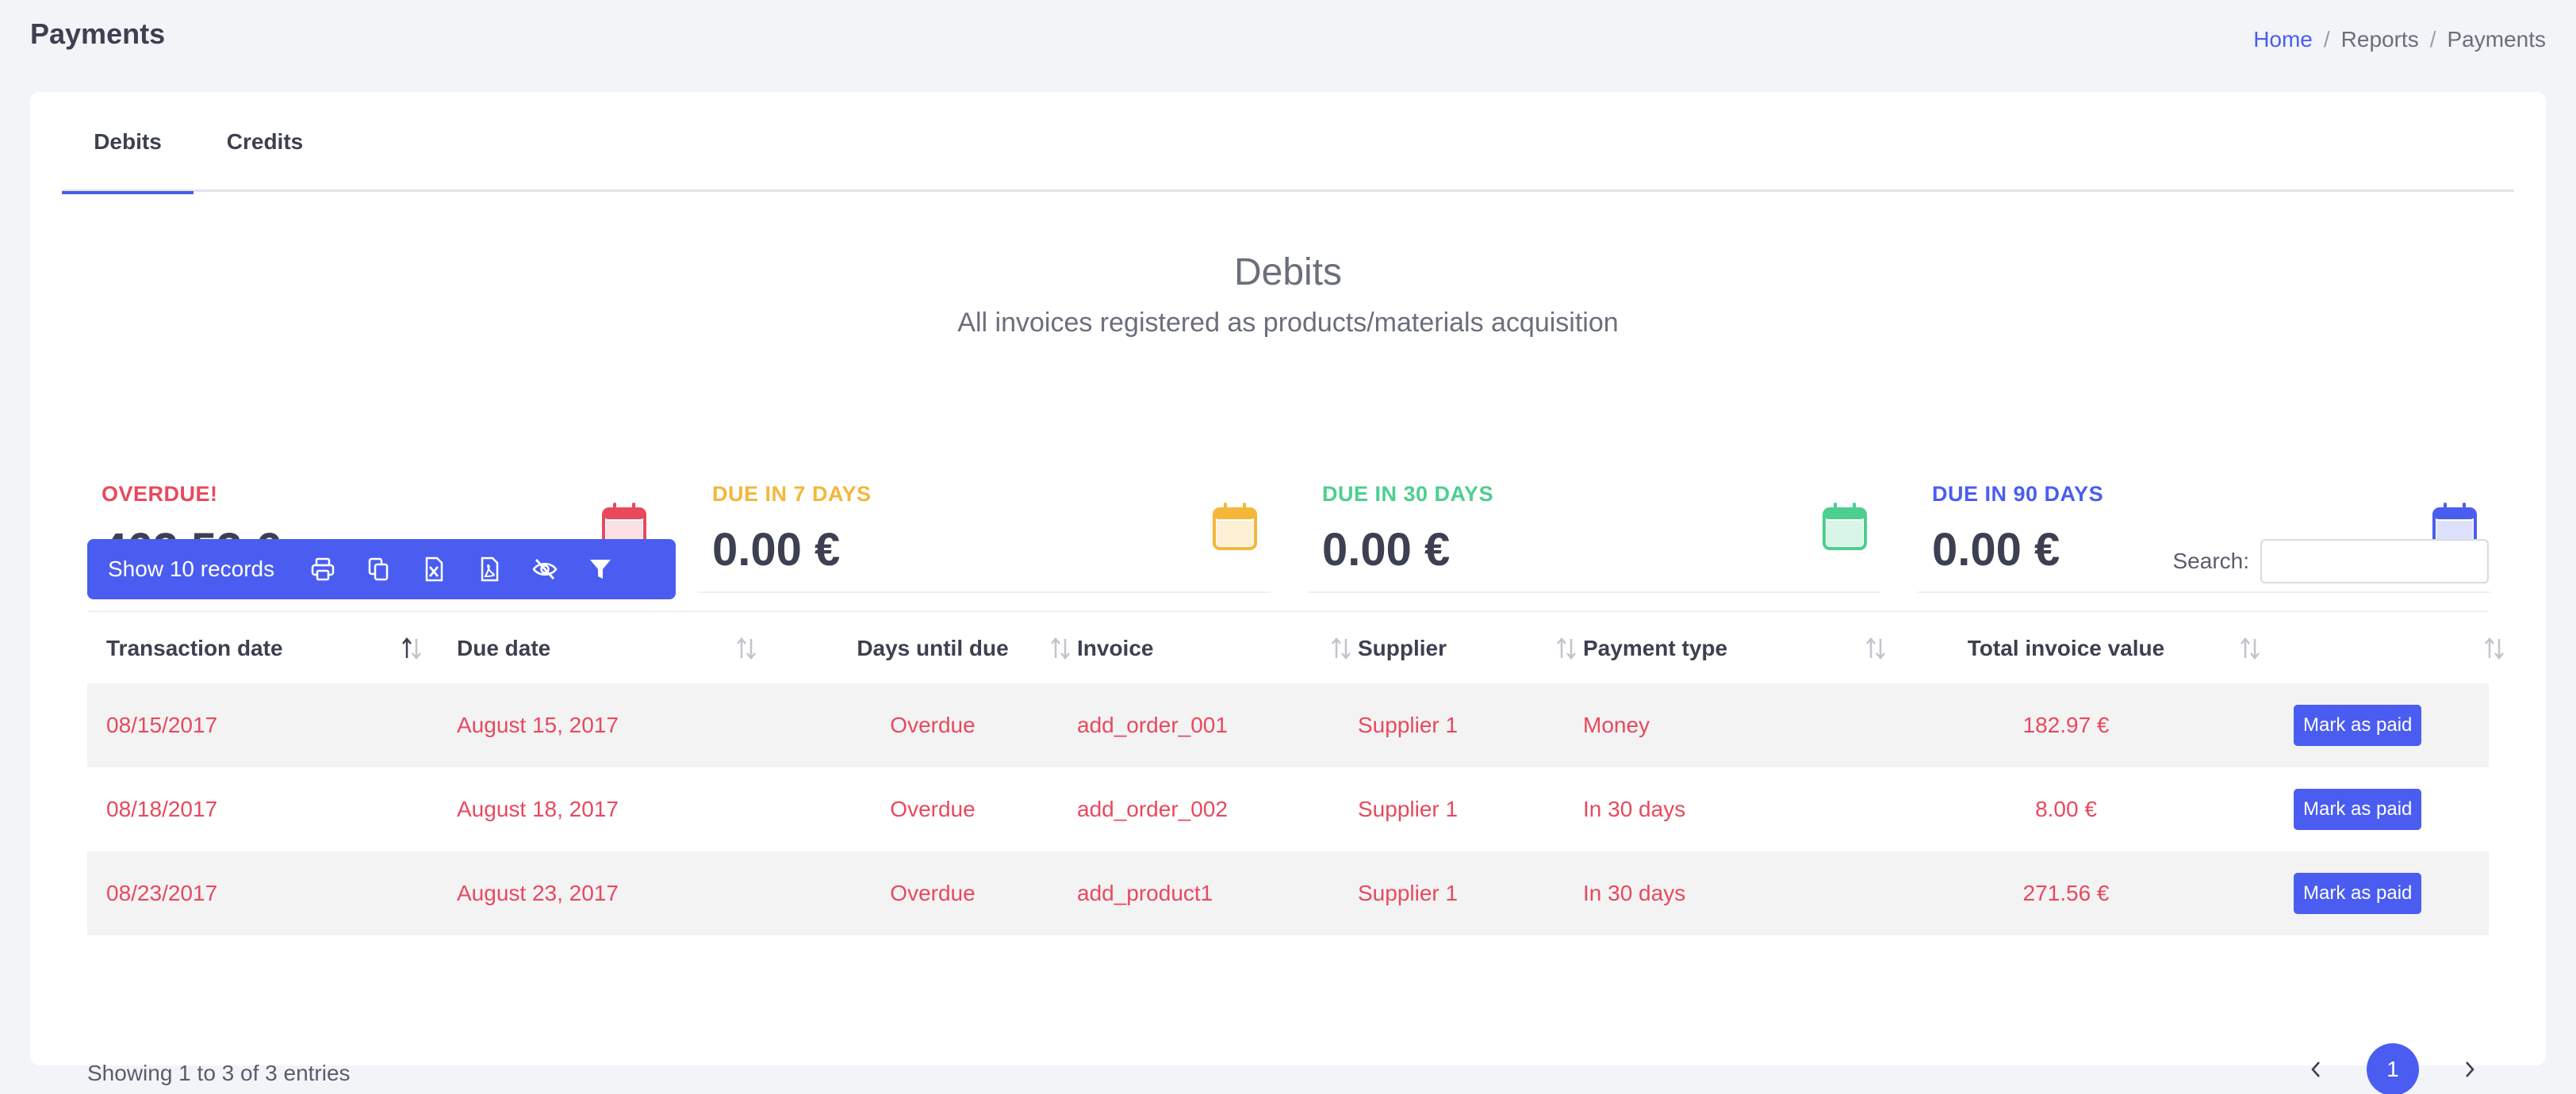 The height and width of the screenshot is (1094, 2576). I want to click on col-total-invoice-value: Total invoice value, so click(2066, 649).